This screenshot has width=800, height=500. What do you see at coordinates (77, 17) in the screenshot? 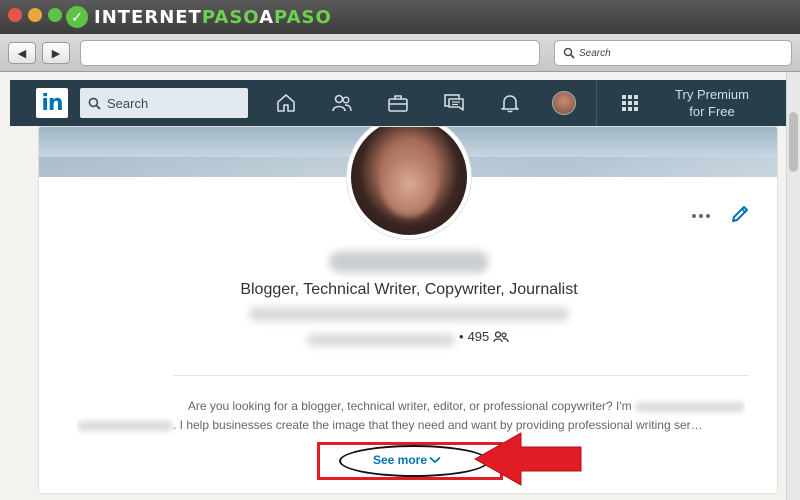
I see `brand-logo-icon: ✓` at bounding box center [77, 17].